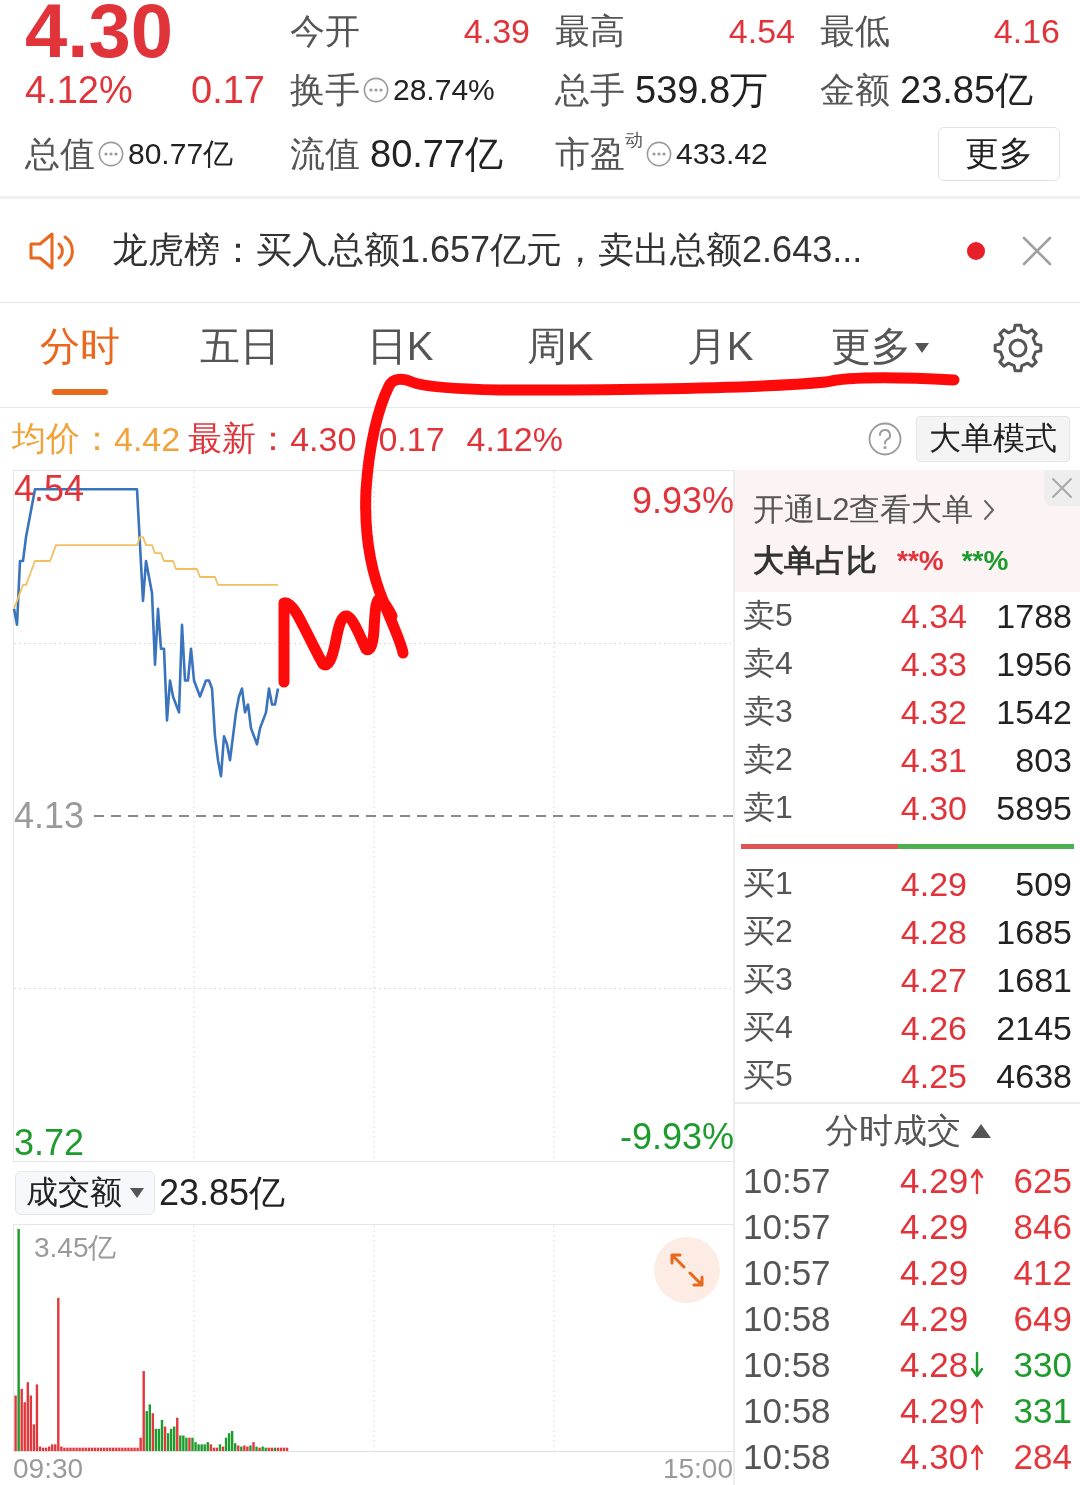 This screenshot has height=1485, width=1080. I want to click on trade-volume: 412, so click(1042, 1273).